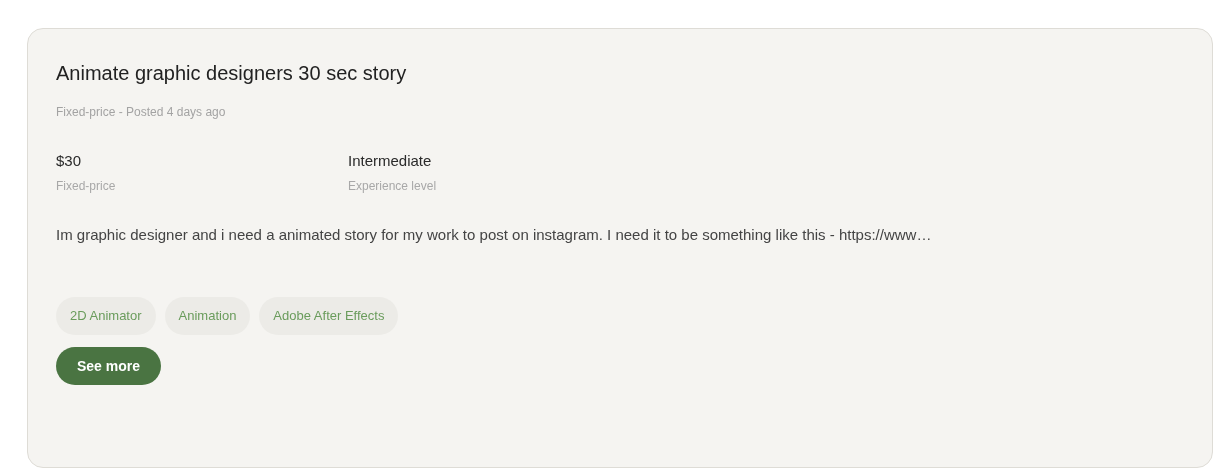 The image size is (1230, 470). What do you see at coordinates (86, 186) in the screenshot?
I see `stat-label: Fixed-price` at bounding box center [86, 186].